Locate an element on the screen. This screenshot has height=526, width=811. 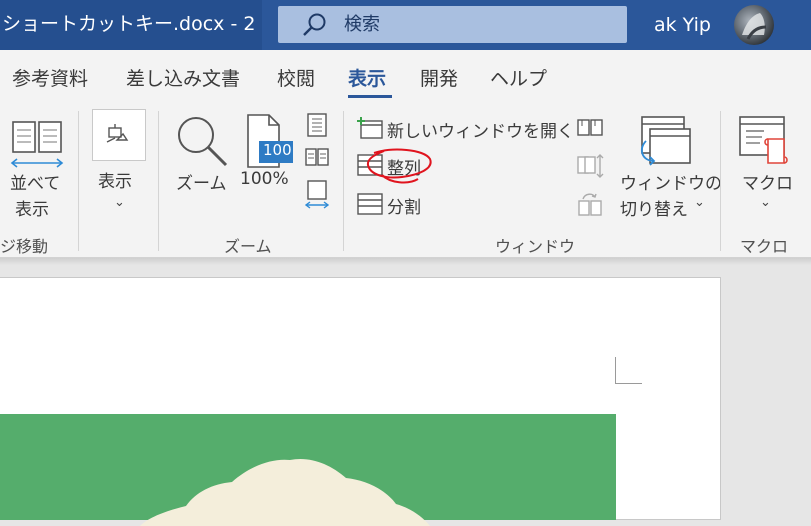
zoom-100-label: 100% is located at coordinates (264, 179).